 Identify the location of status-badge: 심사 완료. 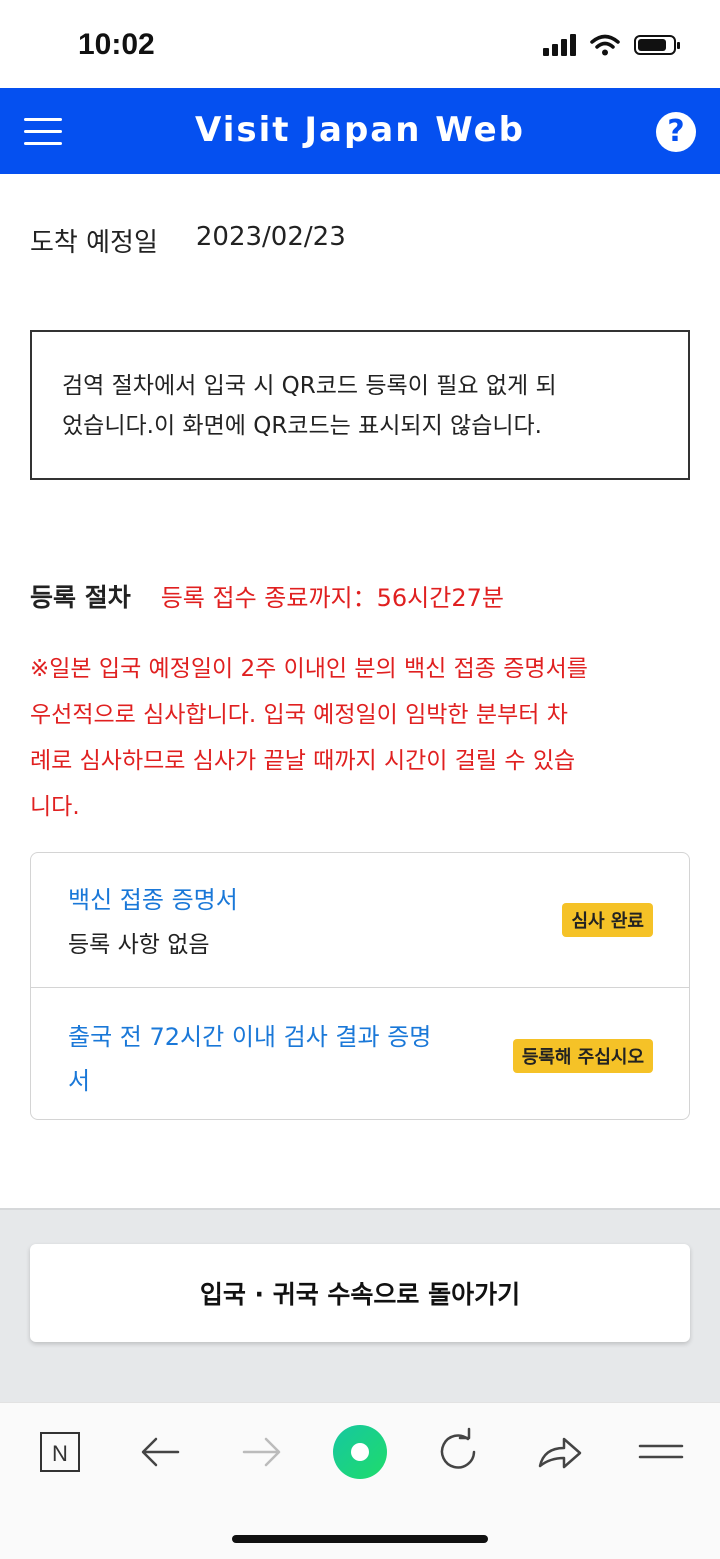
(607, 920).